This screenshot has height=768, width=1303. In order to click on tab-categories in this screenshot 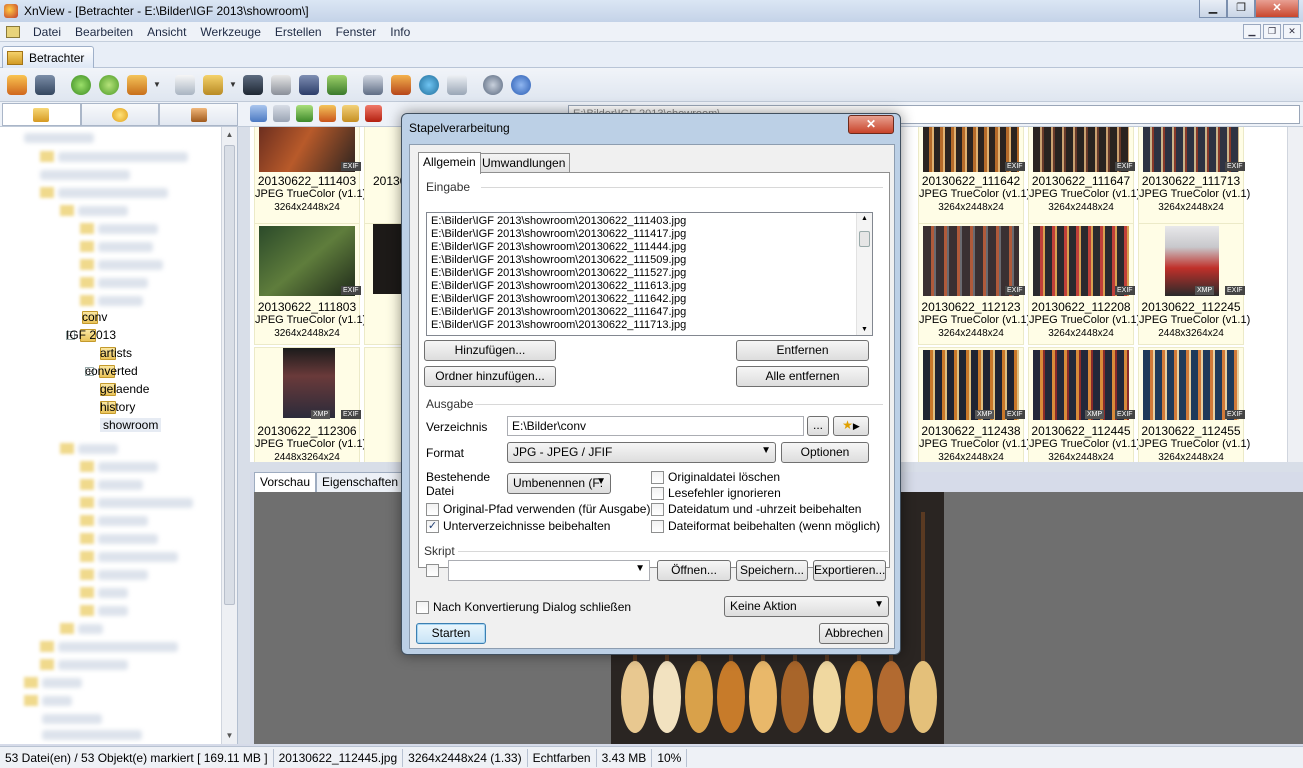, I will do `click(199, 114)`.